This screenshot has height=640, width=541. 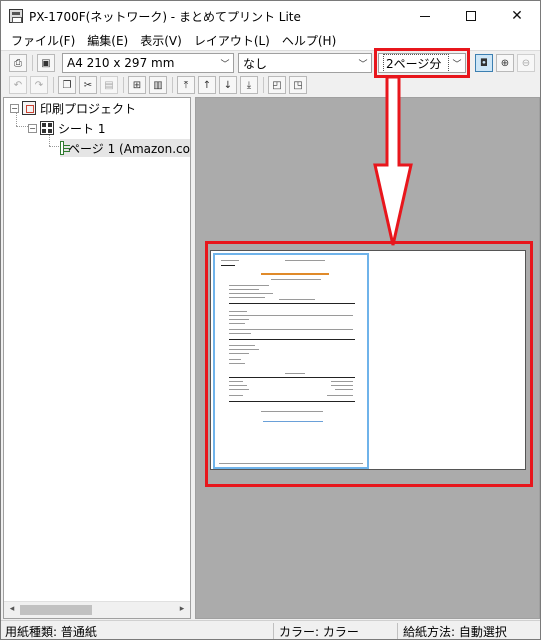 What do you see at coordinates (121, 63) in the screenshot?
I see `paper-size-value: A4 210 x 297 mm` at bounding box center [121, 63].